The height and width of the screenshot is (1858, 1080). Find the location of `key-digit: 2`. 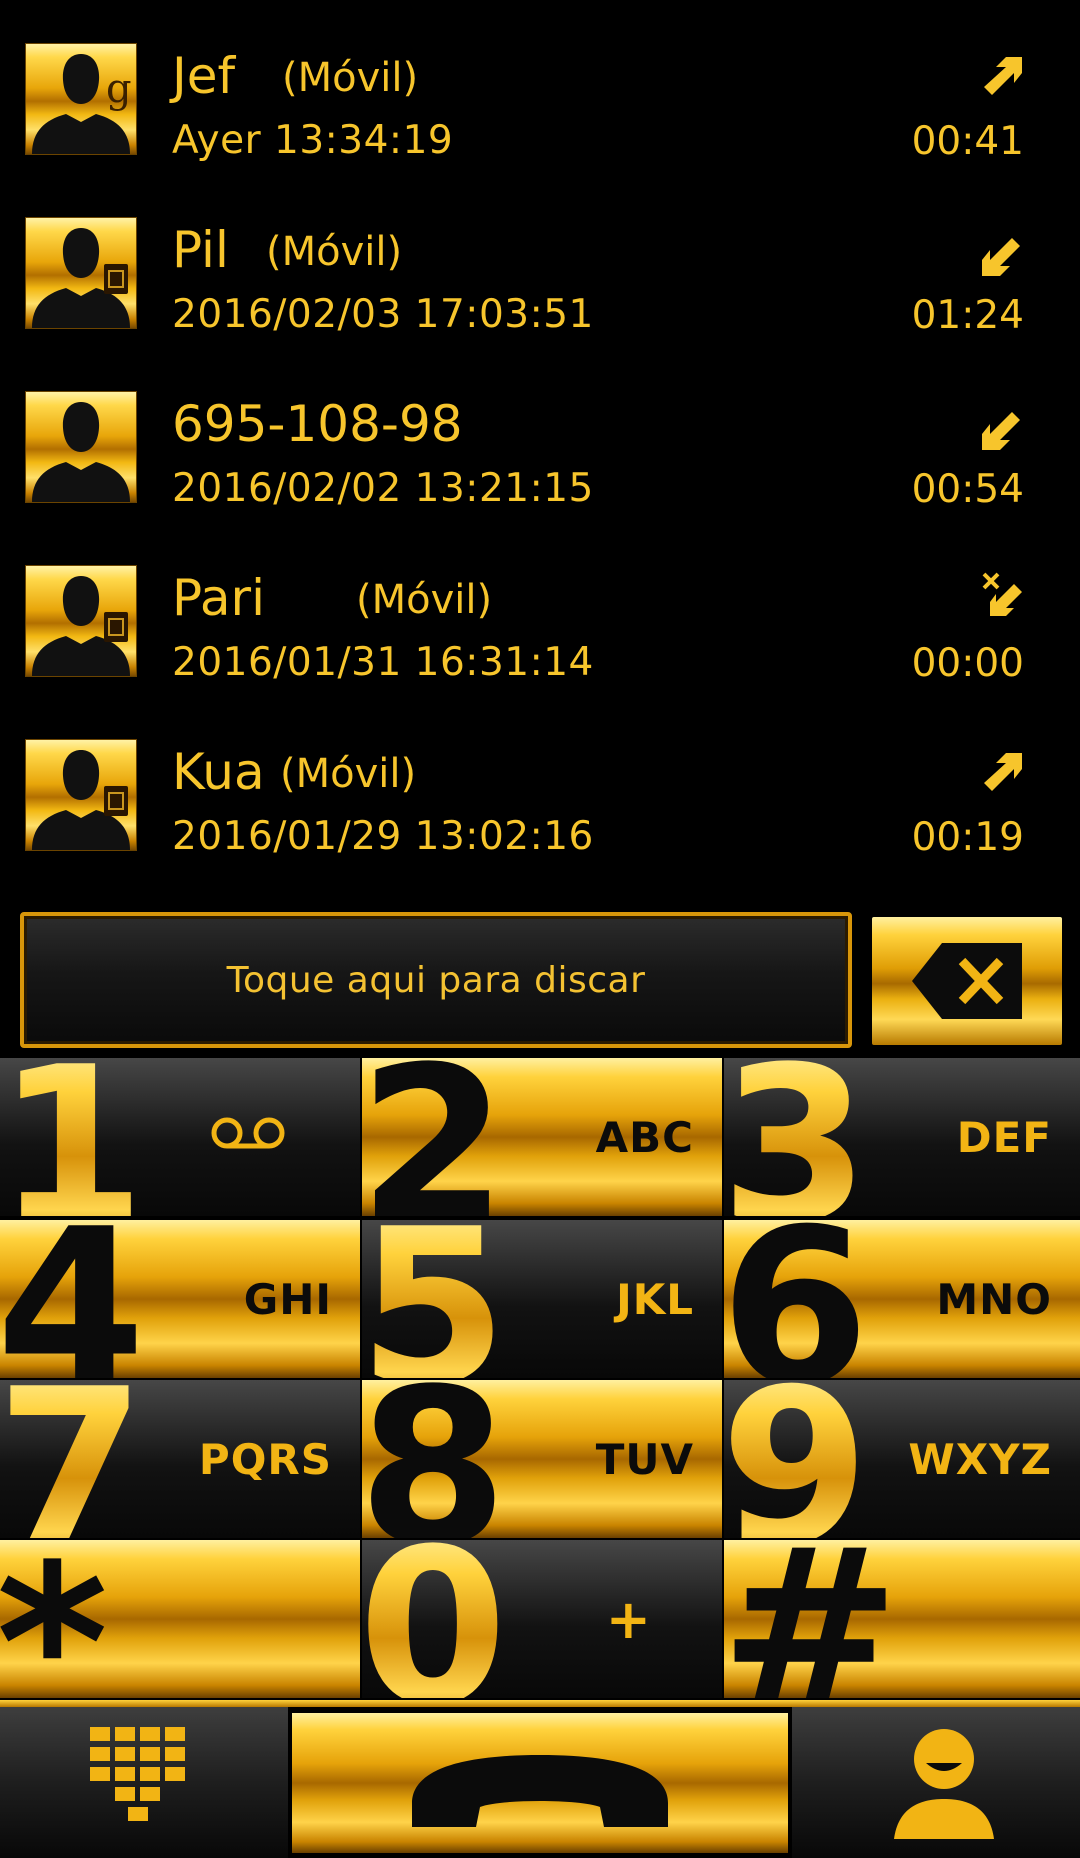

key-digit: 2 is located at coordinates (435, 1137).